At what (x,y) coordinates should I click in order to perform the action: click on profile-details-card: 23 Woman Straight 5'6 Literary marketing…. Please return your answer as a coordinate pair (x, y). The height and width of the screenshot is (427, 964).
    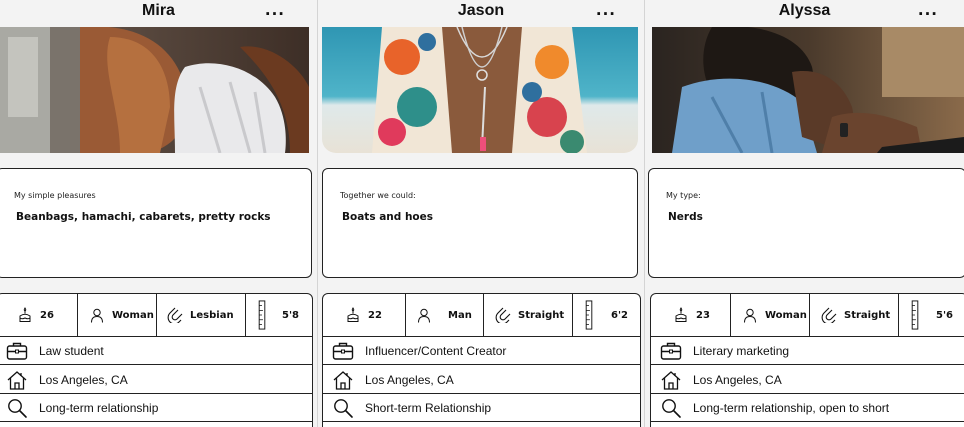
    Looking at the image, I should click on (807, 360).